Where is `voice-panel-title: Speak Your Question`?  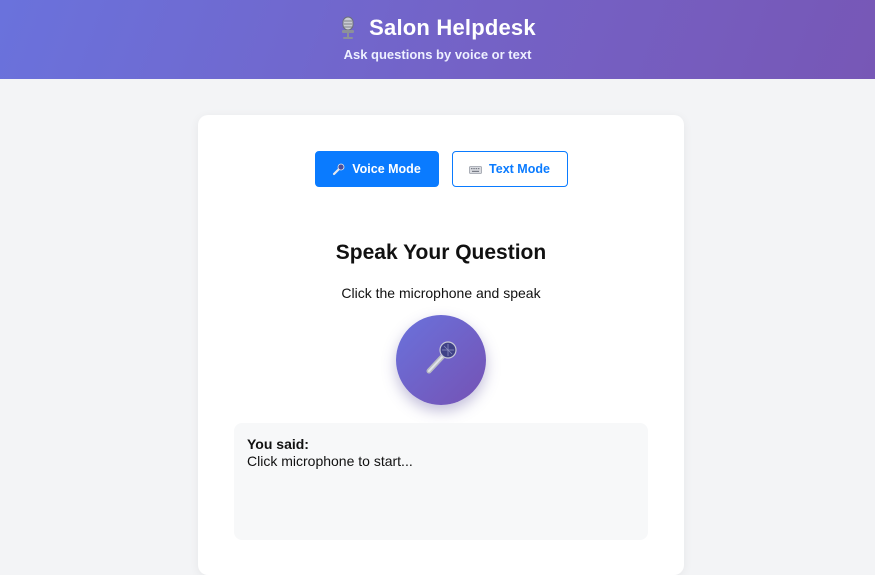
voice-panel-title: Speak Your Question is located at coordinates (441, 252).